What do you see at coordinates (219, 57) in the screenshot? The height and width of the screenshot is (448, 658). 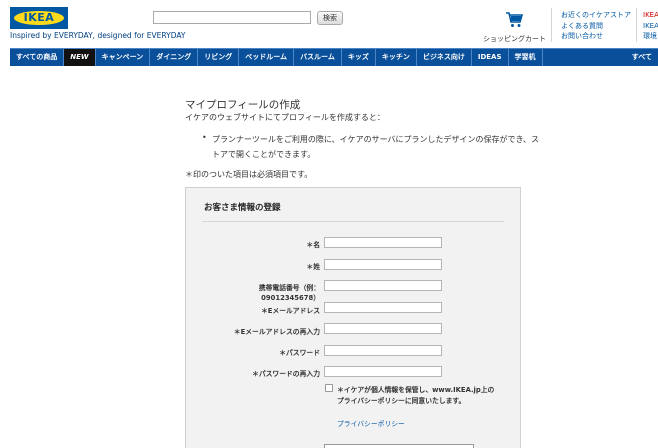 I see `nav-item-living: リビング` at bounding box center [219, 57].